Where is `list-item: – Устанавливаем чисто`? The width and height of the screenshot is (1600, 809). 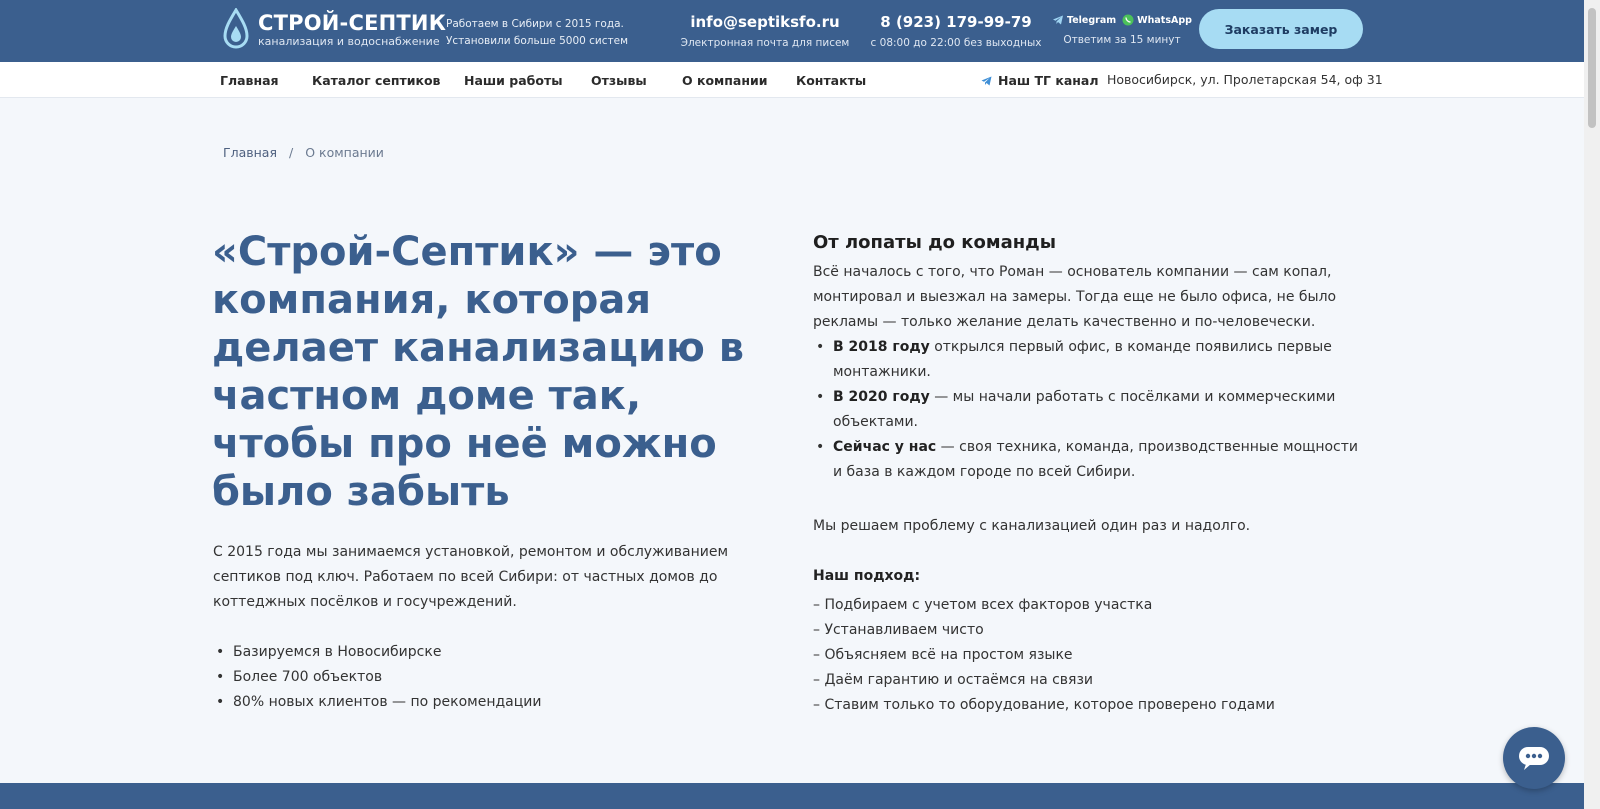 list-item: – Устанавливаем чисто is located at coordinates (898, 630).